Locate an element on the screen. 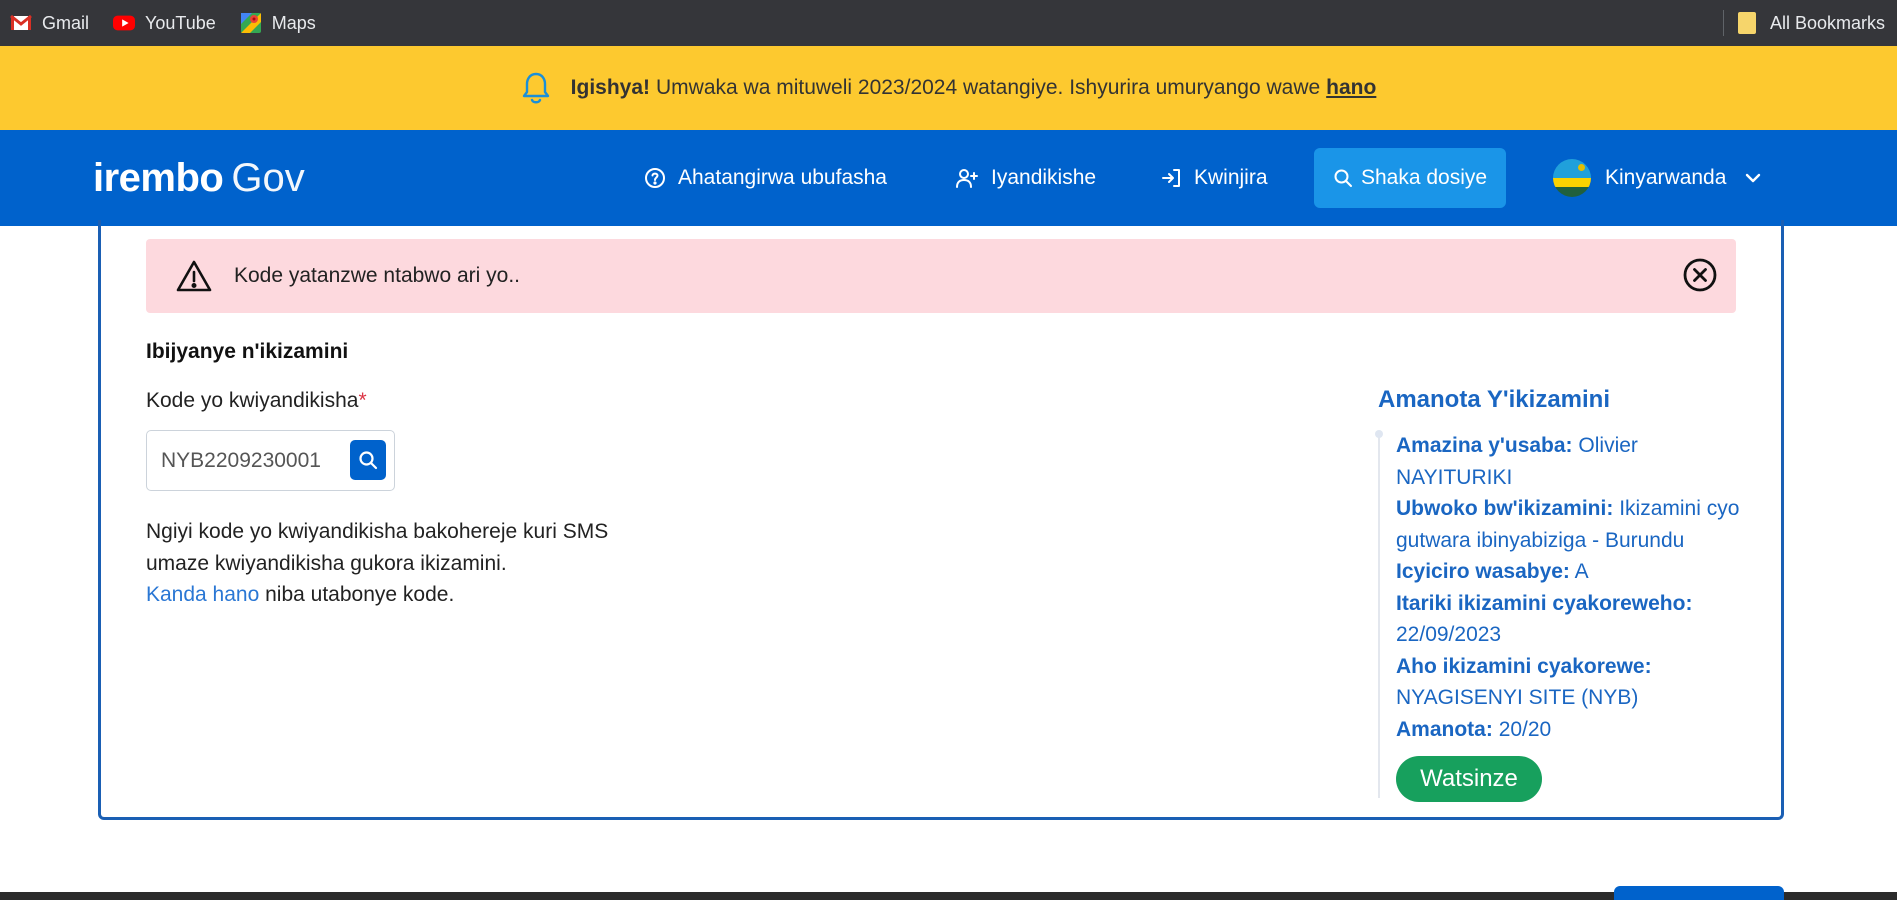  registration-code-field is located at coordinates (270, 460).